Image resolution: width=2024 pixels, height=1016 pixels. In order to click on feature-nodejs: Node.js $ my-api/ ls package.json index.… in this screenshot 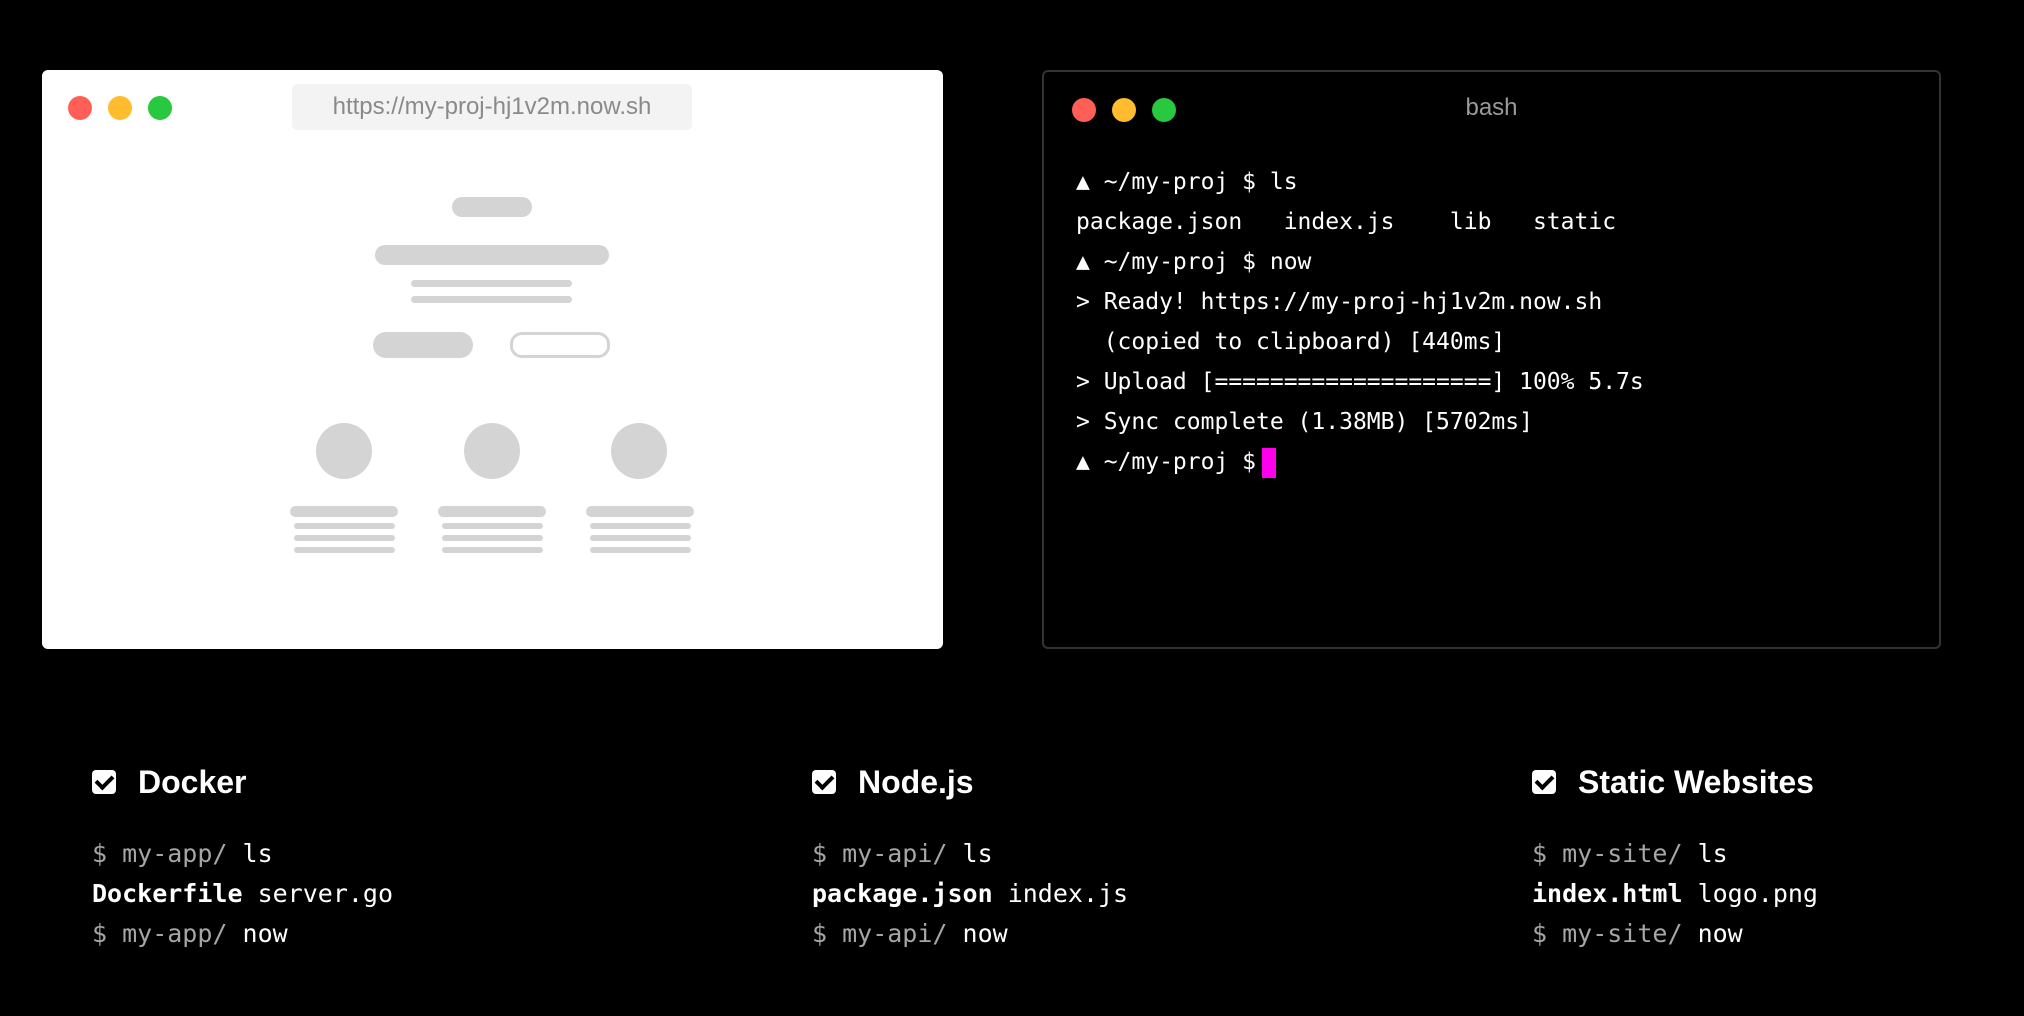, I will do `click(970, 857)`.